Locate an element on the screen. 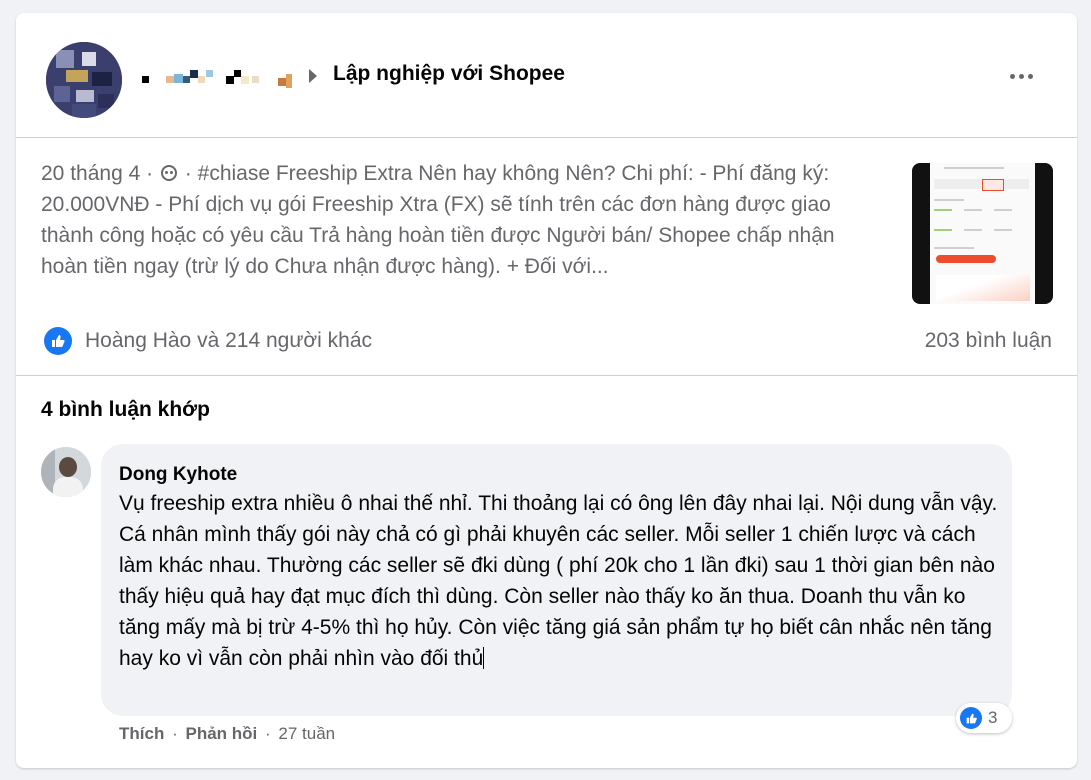  post-thumbnail is located at coordinates (982, 233).